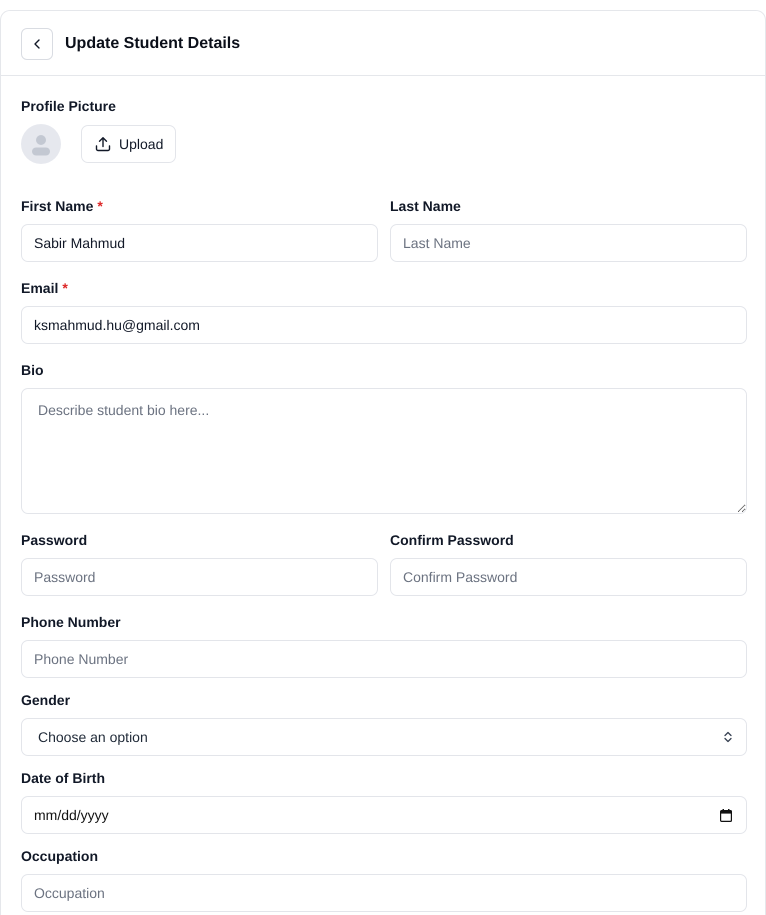 The width and height of the screenshot is (766, 915). Describe the element at coordinates (59, 856) in the screenshot. I see `field-label: Occupation` at that location.